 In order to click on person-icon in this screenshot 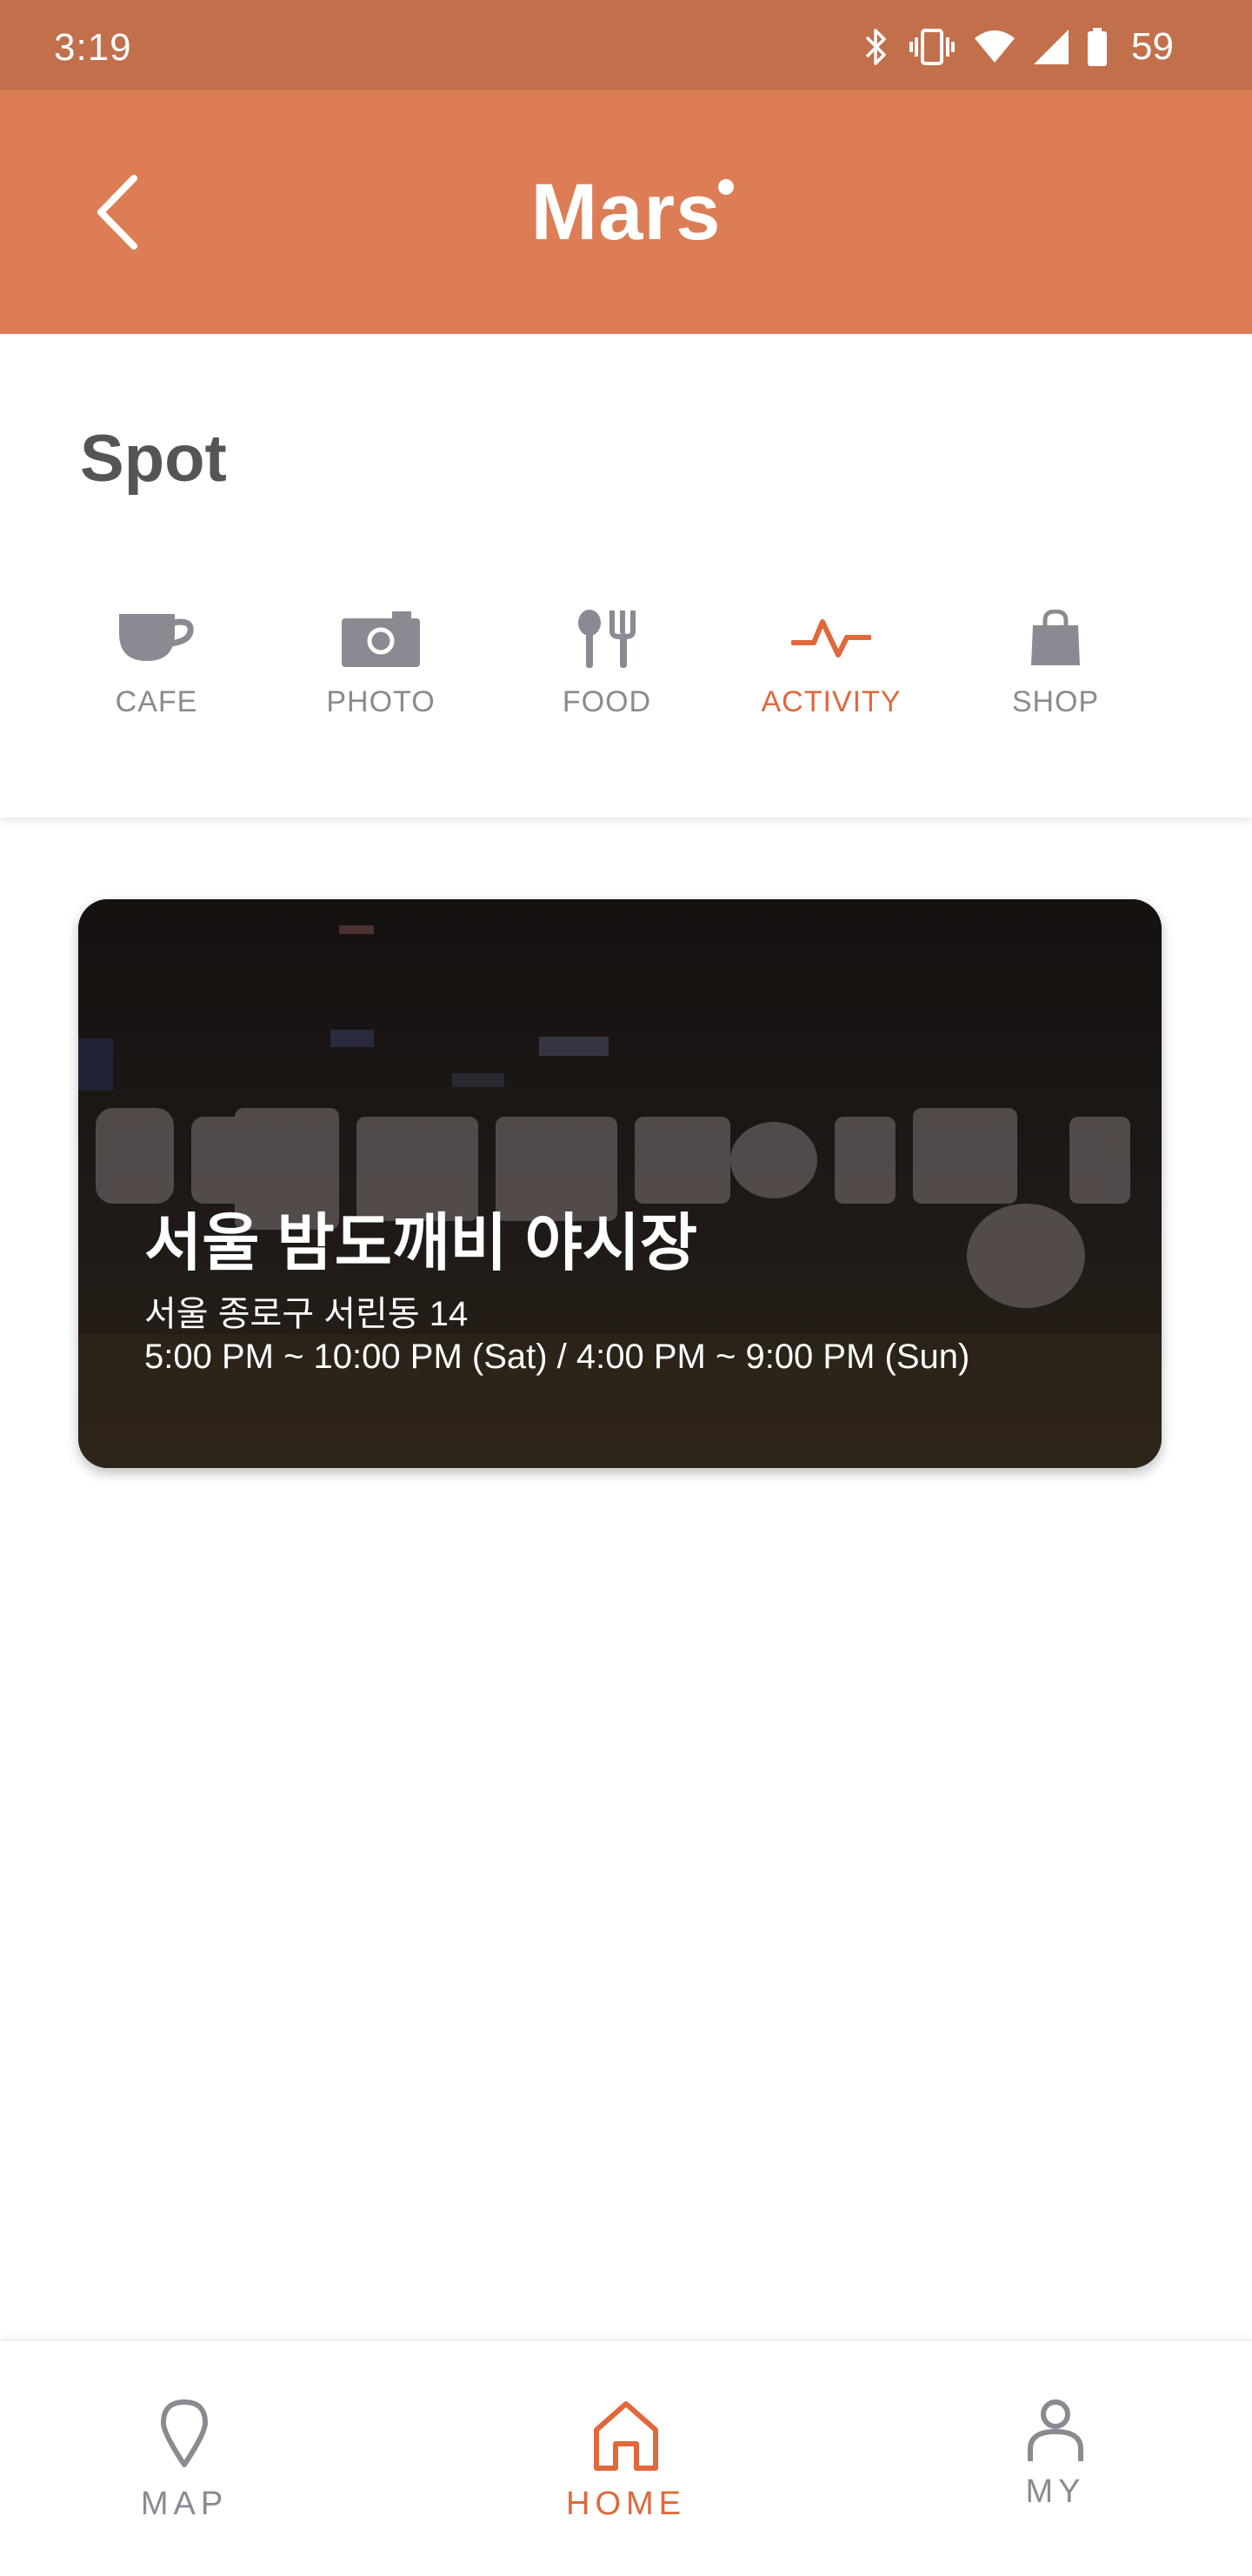, I will do `click(1055, 2432)`.